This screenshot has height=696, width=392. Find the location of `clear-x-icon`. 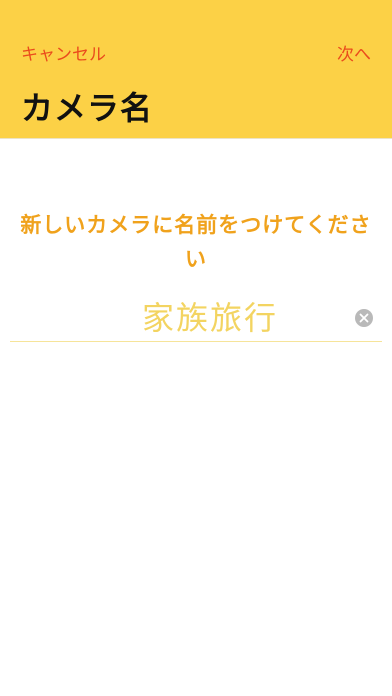

clear-x-icon is located at coordinates (364, 318).